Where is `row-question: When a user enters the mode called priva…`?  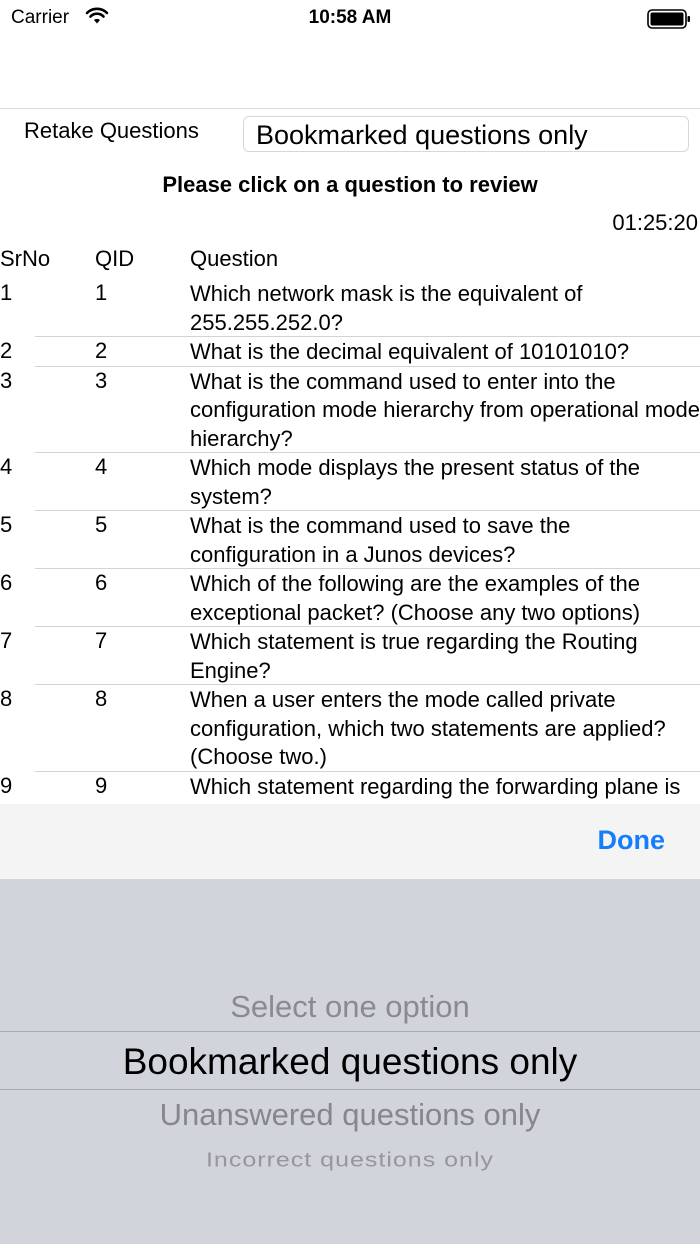
row-question: When a user enters the mode called priva… is located at coordinates (428, 728).